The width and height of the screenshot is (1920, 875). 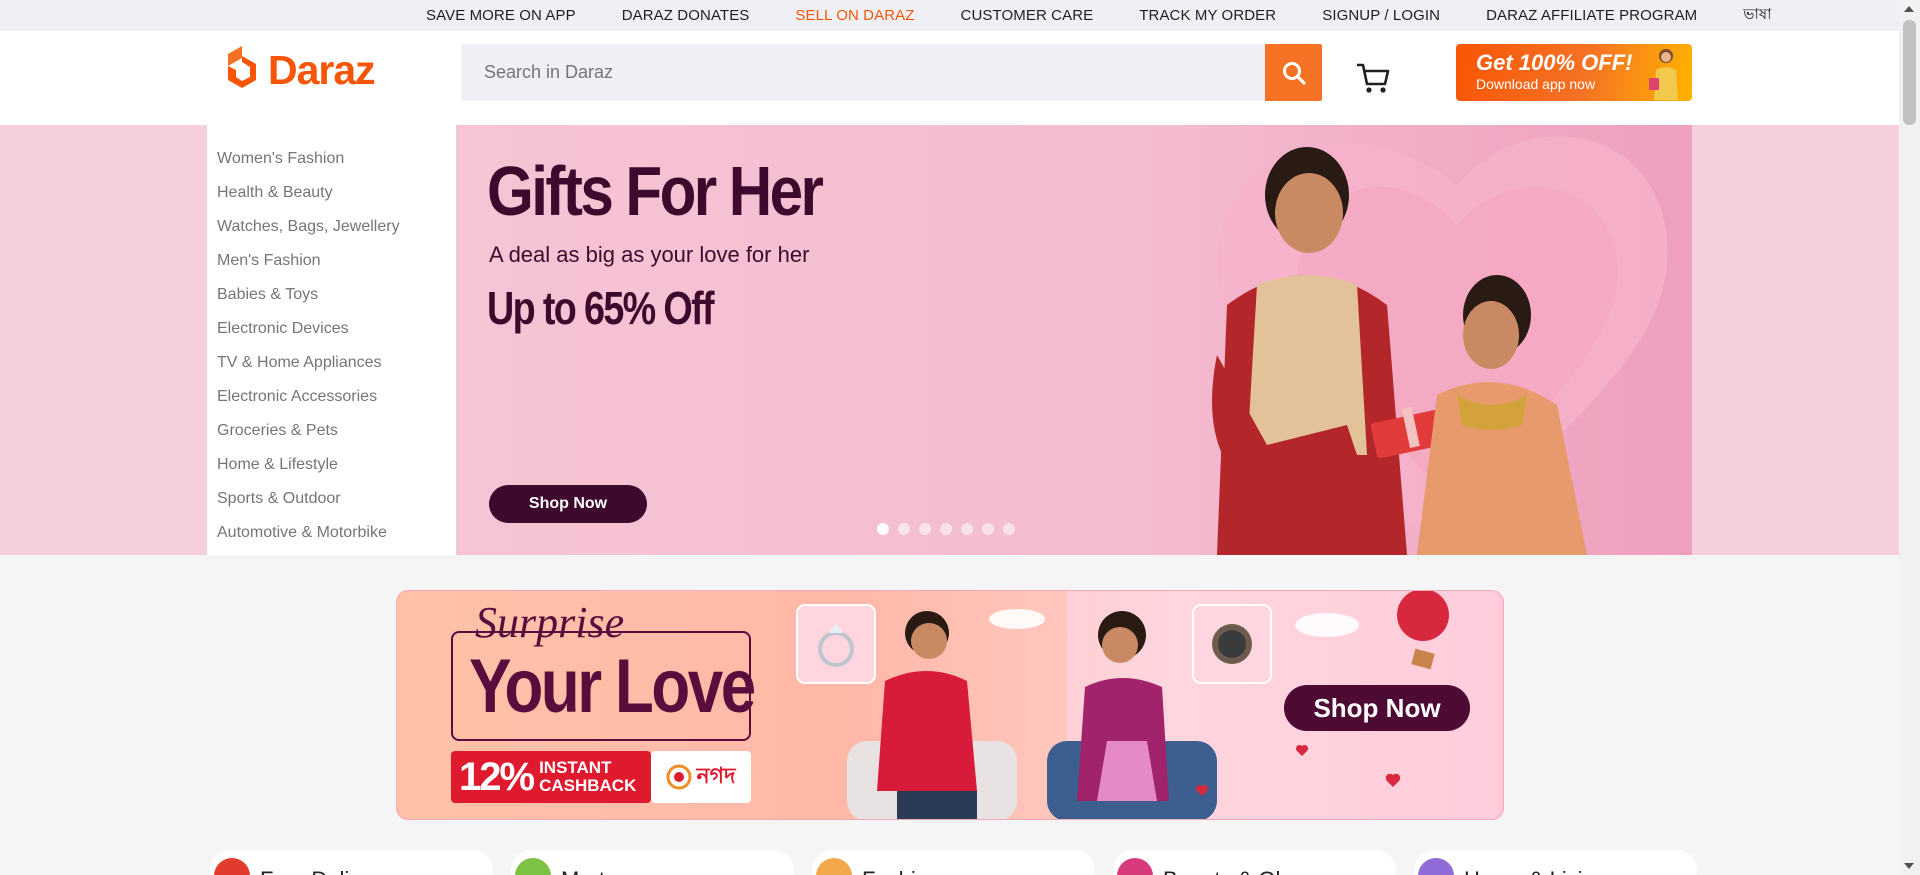 What do you see at coordinates (1381, 15) in the screenshot?
I see `top-link-signup-login: SIGNUP / LOGIN` at bounding box center [1381, 15].